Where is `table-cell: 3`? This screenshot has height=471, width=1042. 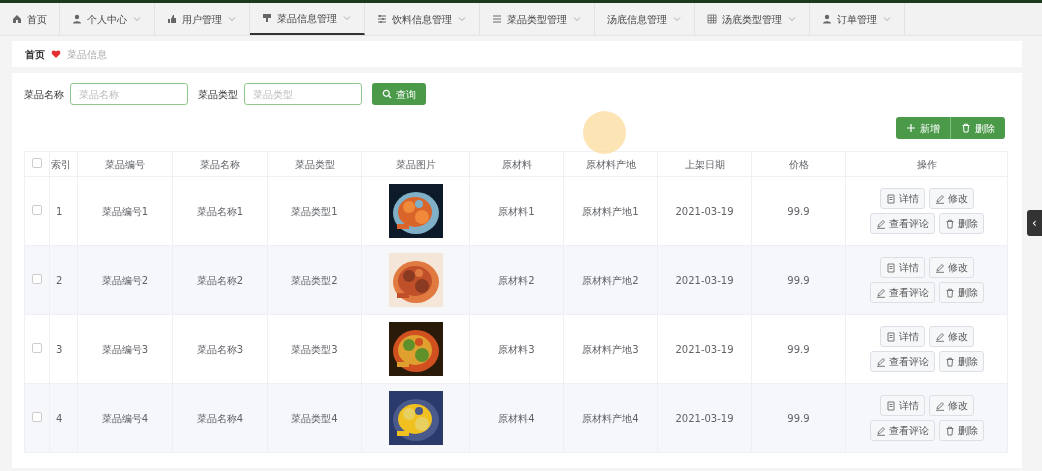 table-cell: 3 is located at coordinates (59, 349).